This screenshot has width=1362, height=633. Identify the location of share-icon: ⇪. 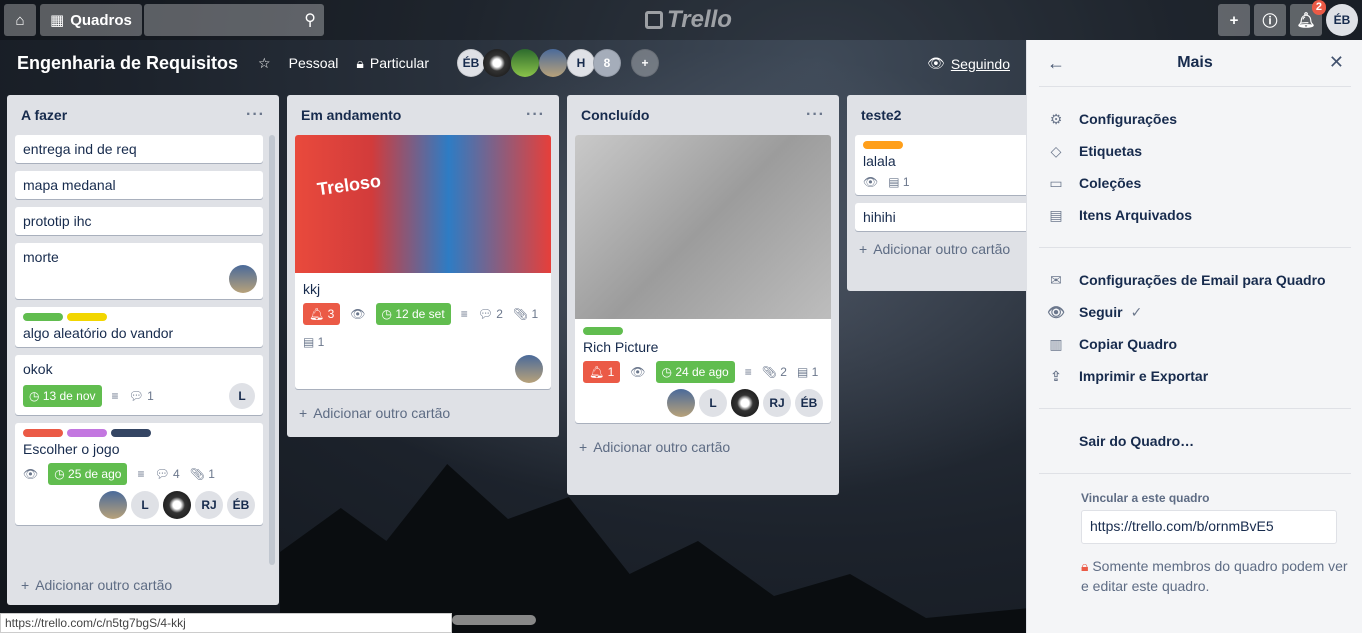
(1056, 375).